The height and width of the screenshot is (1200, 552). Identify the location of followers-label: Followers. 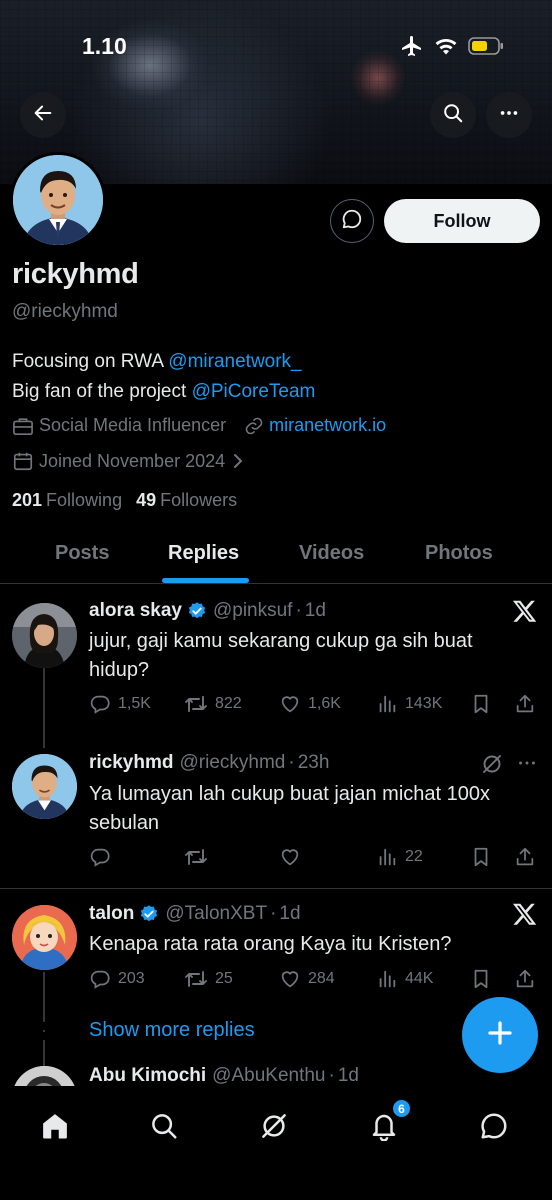
(199, 500).